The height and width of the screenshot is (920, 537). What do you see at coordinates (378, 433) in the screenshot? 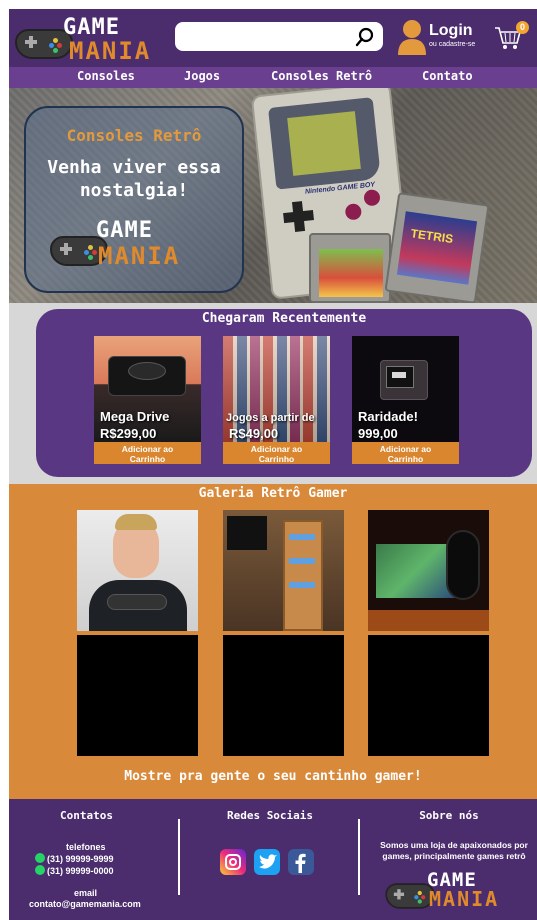
I see `product-price: 999,00` at bounding box center [378, 433].